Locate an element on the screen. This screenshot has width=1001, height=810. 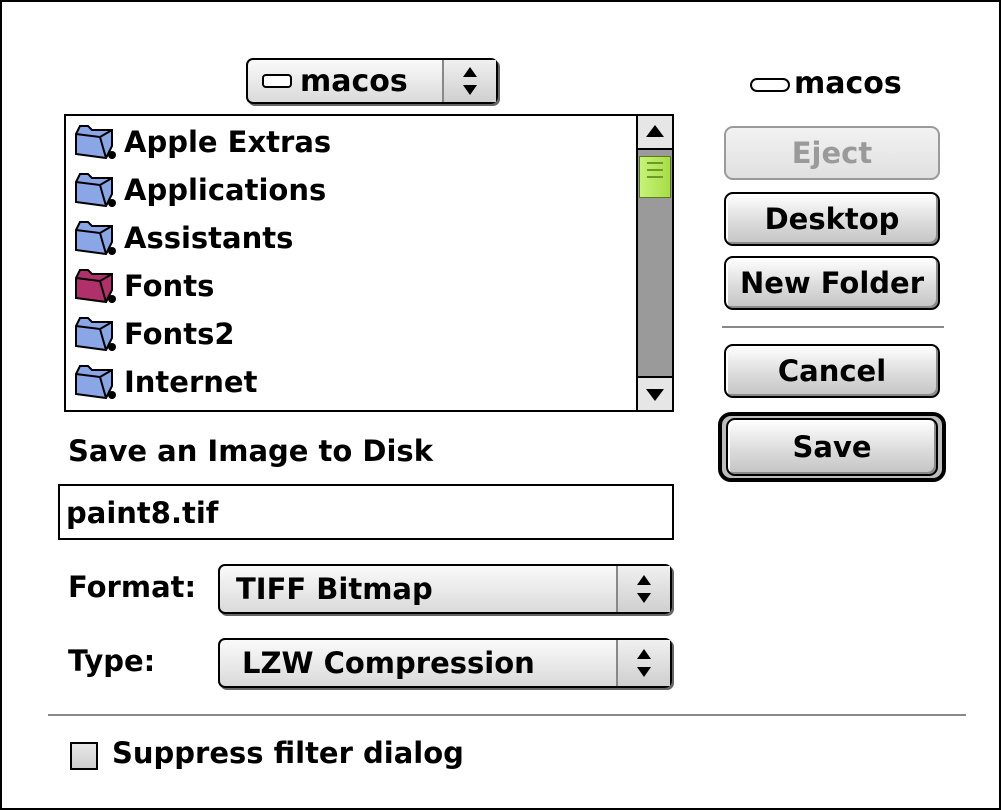
suppress-label: Suppress filter dialog is located at coordinates (288, 753).